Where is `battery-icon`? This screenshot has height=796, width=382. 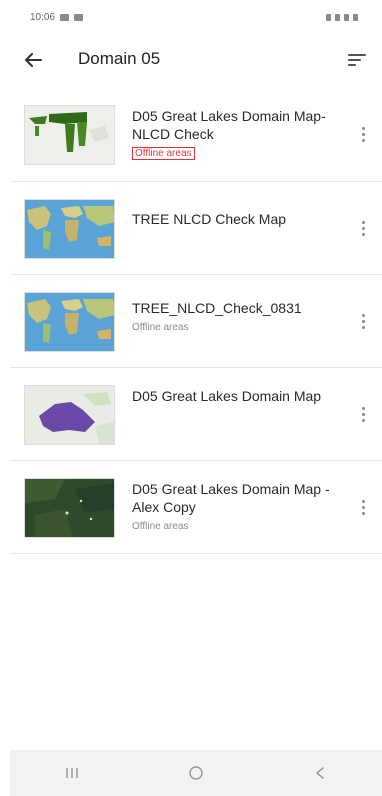
battery-icon is located at coordinates (355, 17).